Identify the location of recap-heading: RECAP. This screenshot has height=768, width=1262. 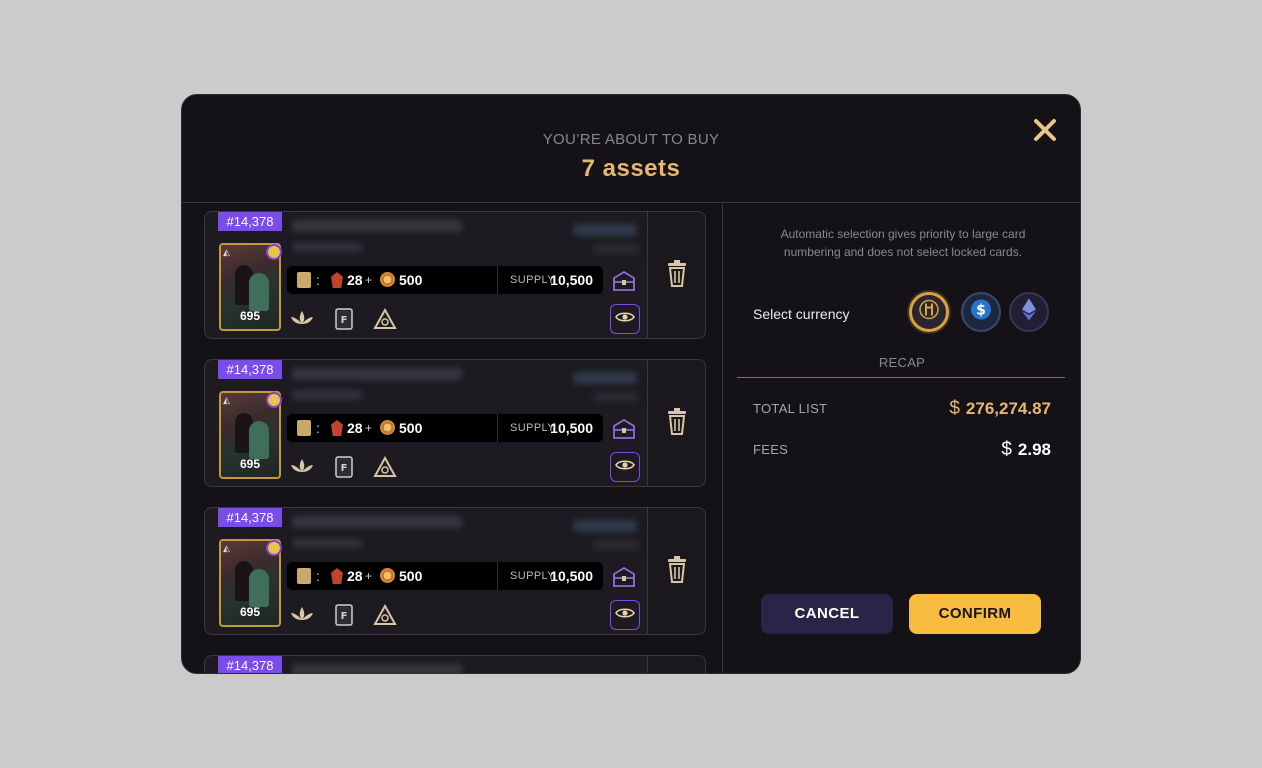
(902, 362).